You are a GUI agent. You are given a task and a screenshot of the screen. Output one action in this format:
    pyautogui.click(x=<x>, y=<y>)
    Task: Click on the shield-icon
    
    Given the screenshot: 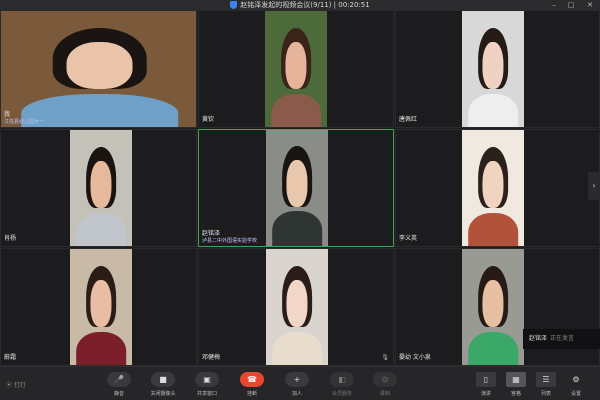 What is the action you would take?
    pyautogui.click(x=234, y=5)
    